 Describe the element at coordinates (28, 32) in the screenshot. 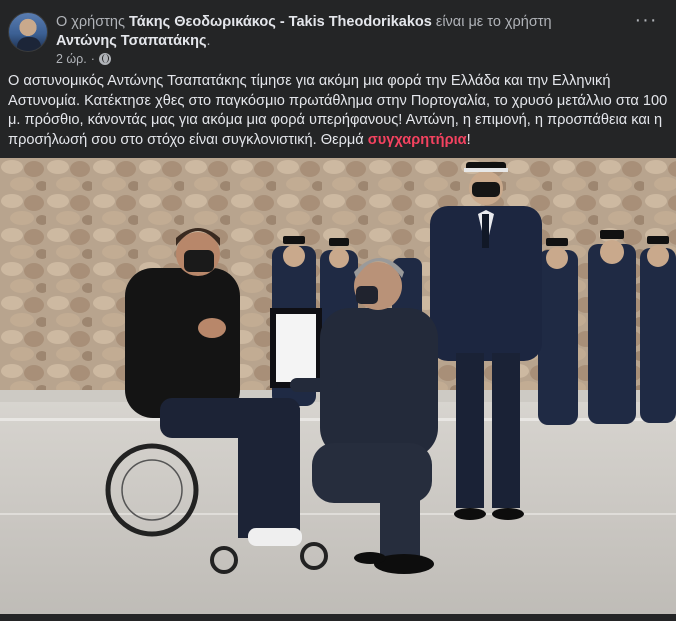

I see `author-avatar` at that location.